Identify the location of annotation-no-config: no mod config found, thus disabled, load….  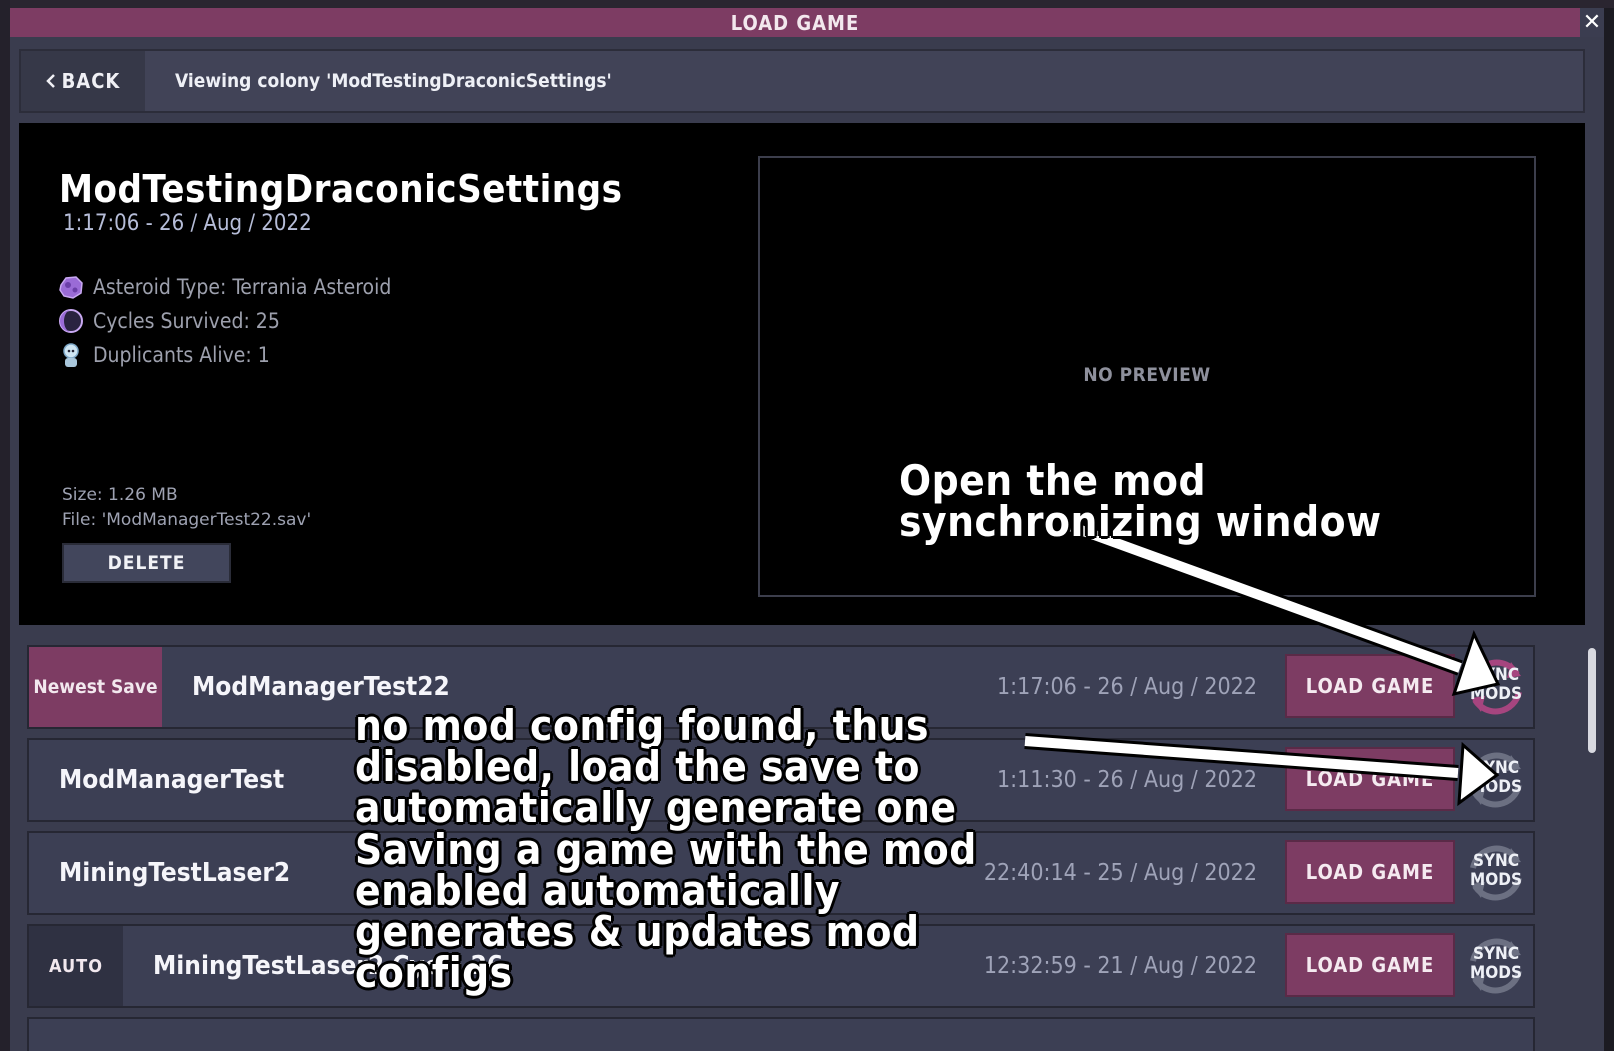
(656, 766).